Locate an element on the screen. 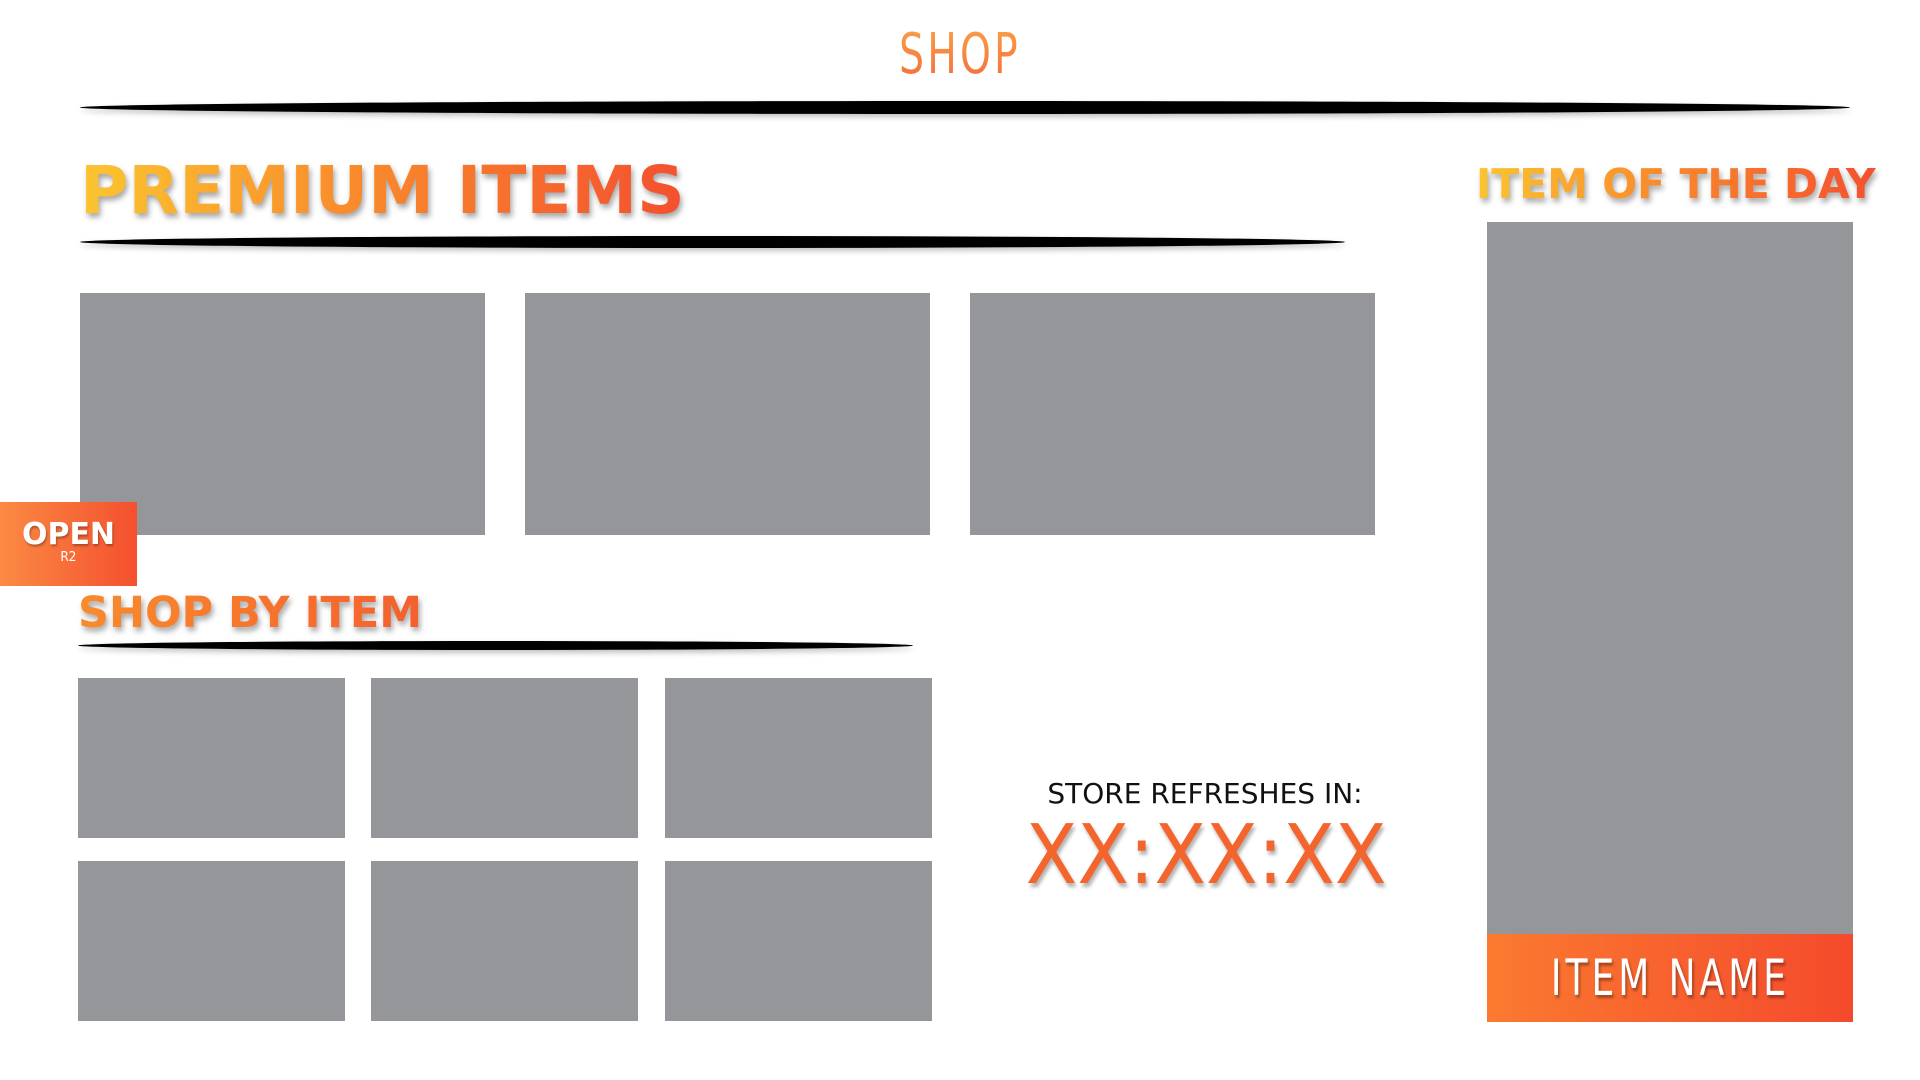 The height and width of the screenshot is (1080, 1920). item-of-the-day-name-button: ITEM NAME is located at coordinates (1670, 978).